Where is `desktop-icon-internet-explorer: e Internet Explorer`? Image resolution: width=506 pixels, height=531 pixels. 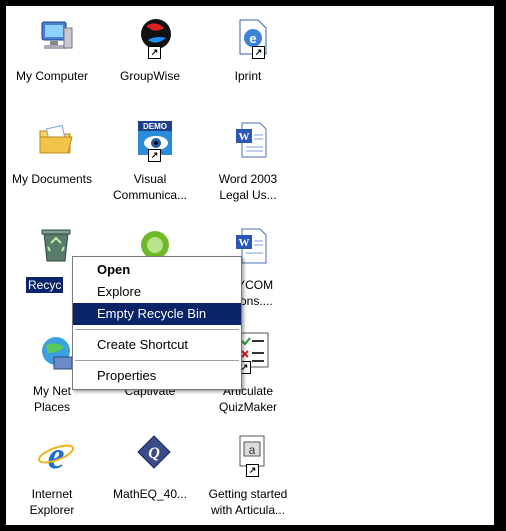
desktop-icon-internet-explorer: e Internet Explorer is located at coordinates (52, 479).